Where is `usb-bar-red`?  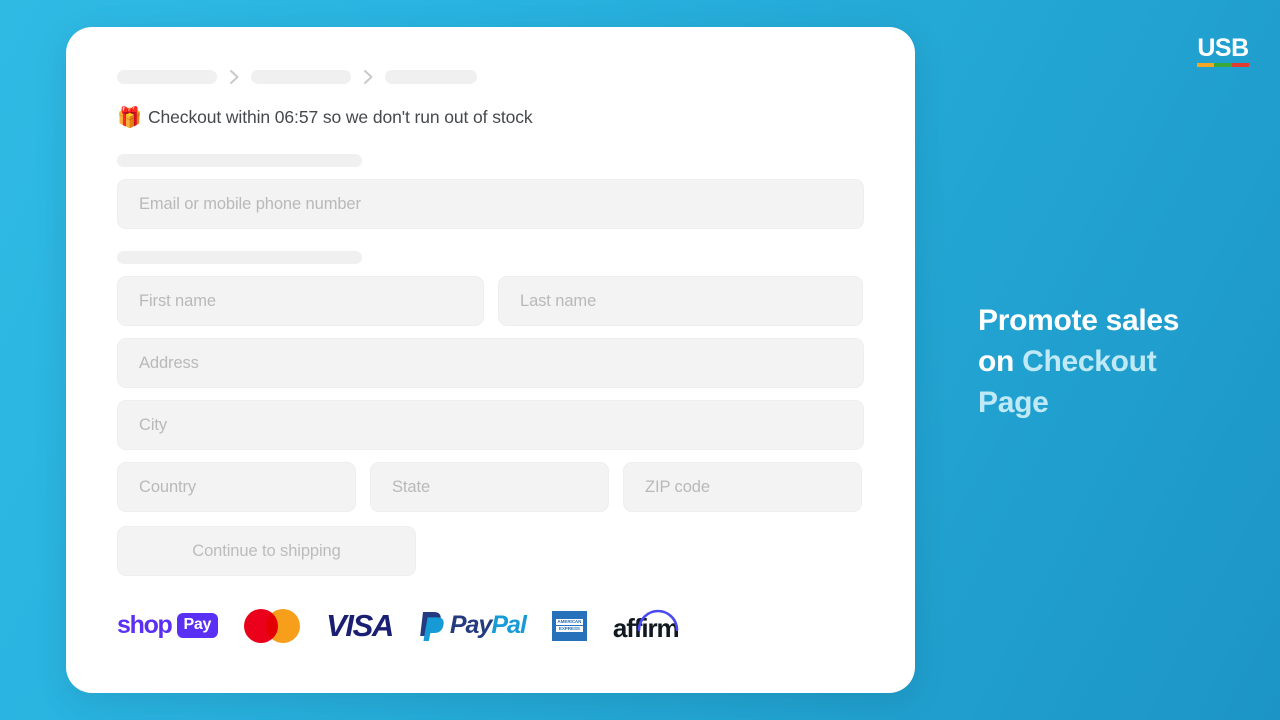
usb-bar-red is located at coordinates (1240, 65).